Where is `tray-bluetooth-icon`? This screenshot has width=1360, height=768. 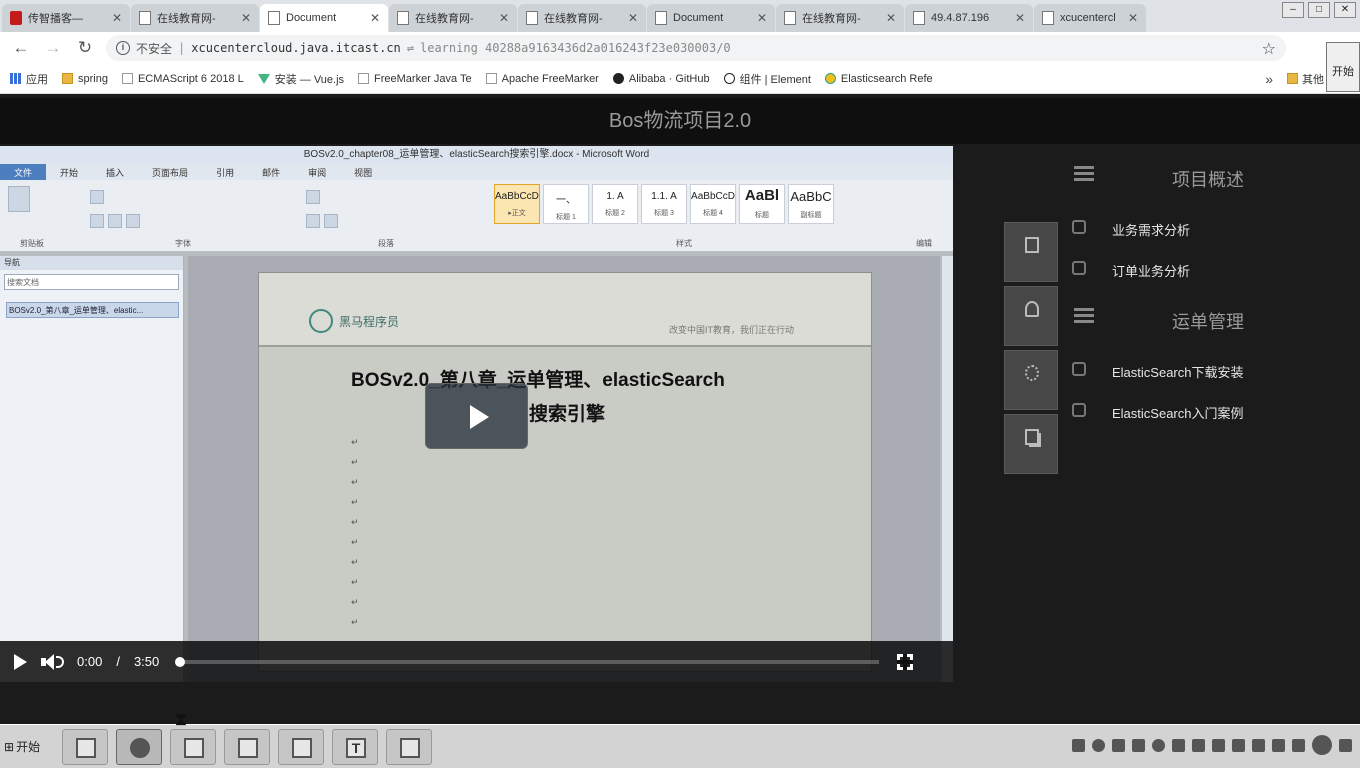
tray-bluetooth-icon is located at coordinates (1218, 745).